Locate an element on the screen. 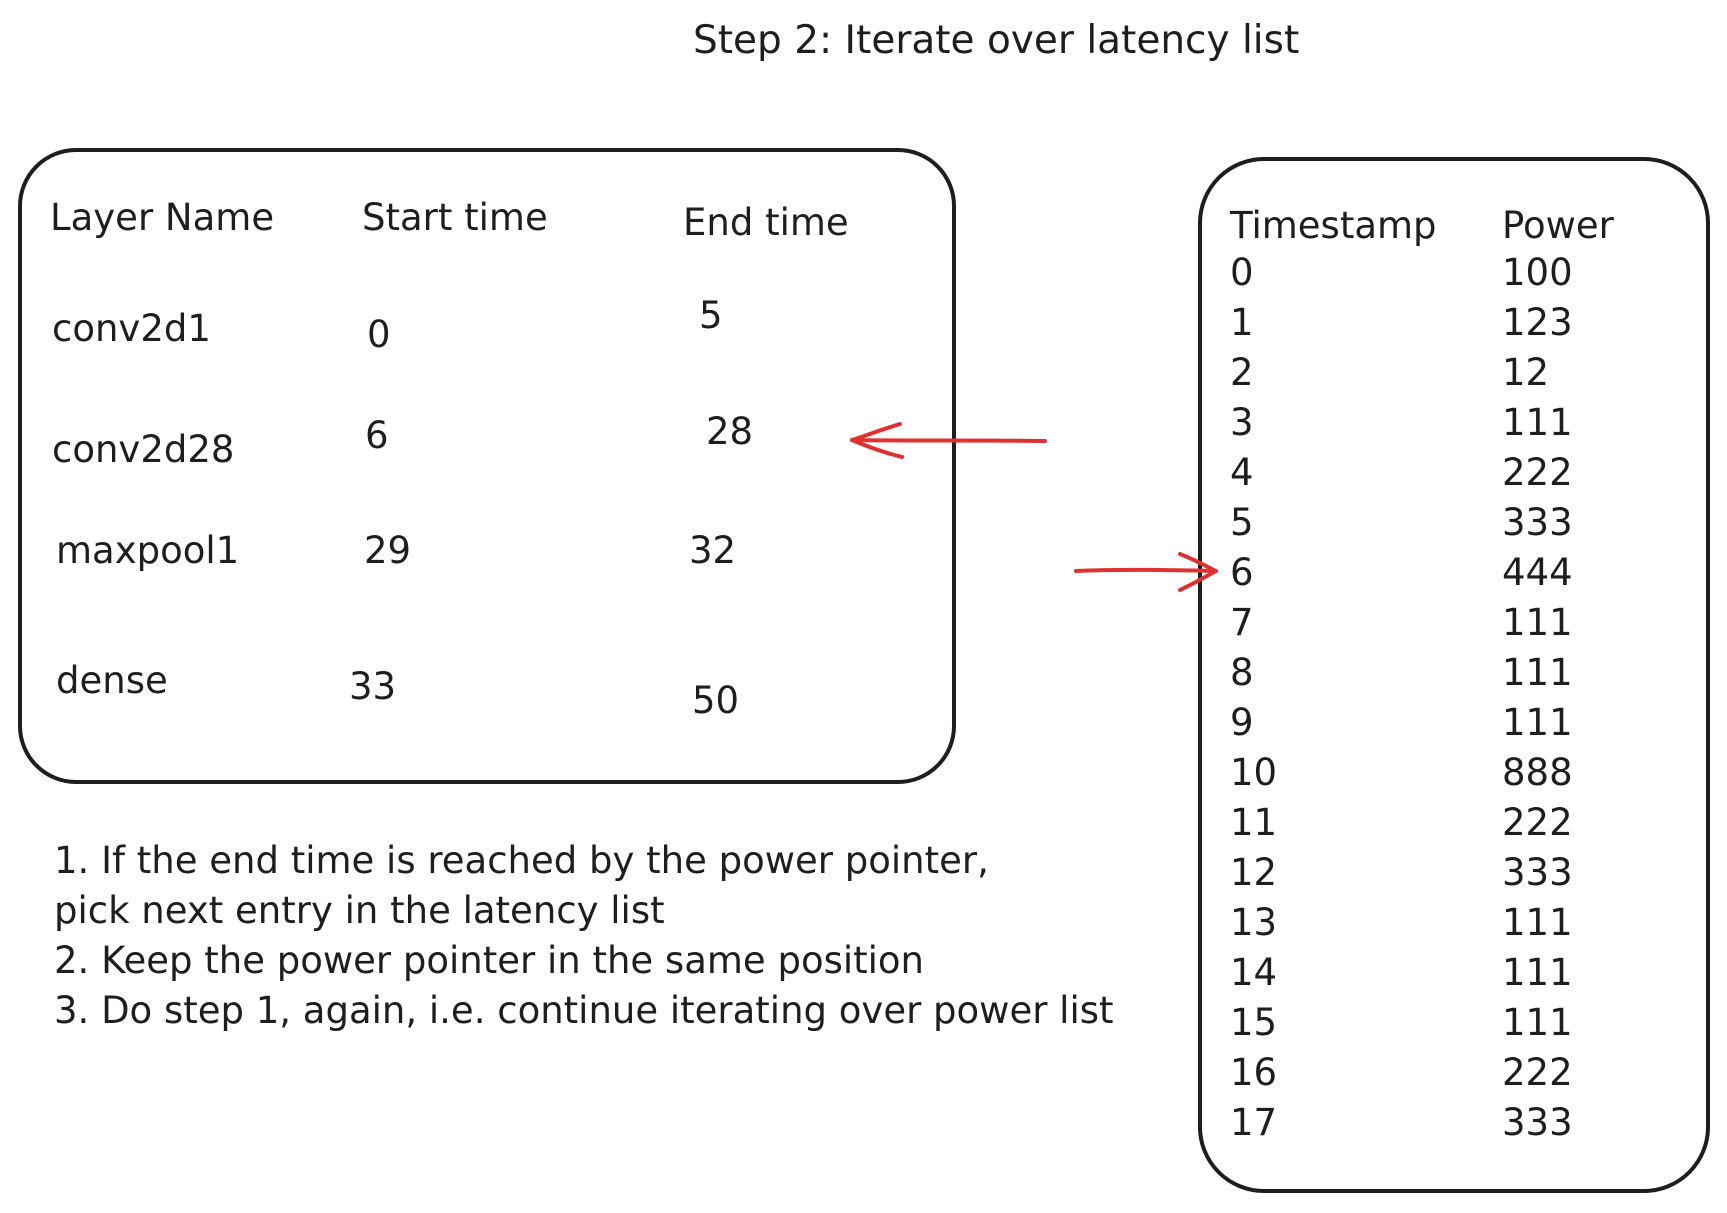 This screenshot has width=1727, height=1213. power-pointer-arrow is located at coordinates (1146, 572).